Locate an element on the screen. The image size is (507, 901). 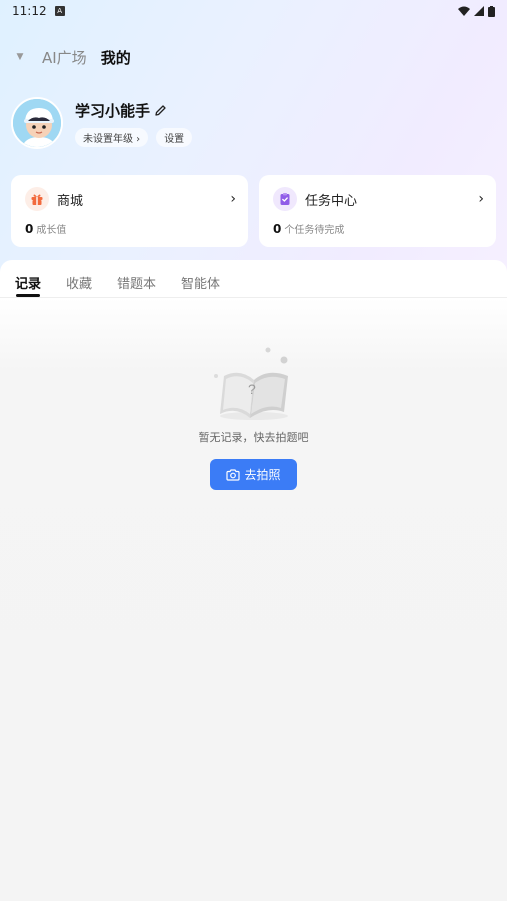
user-name: 学习小能手 is located at coordinates (113, 111).